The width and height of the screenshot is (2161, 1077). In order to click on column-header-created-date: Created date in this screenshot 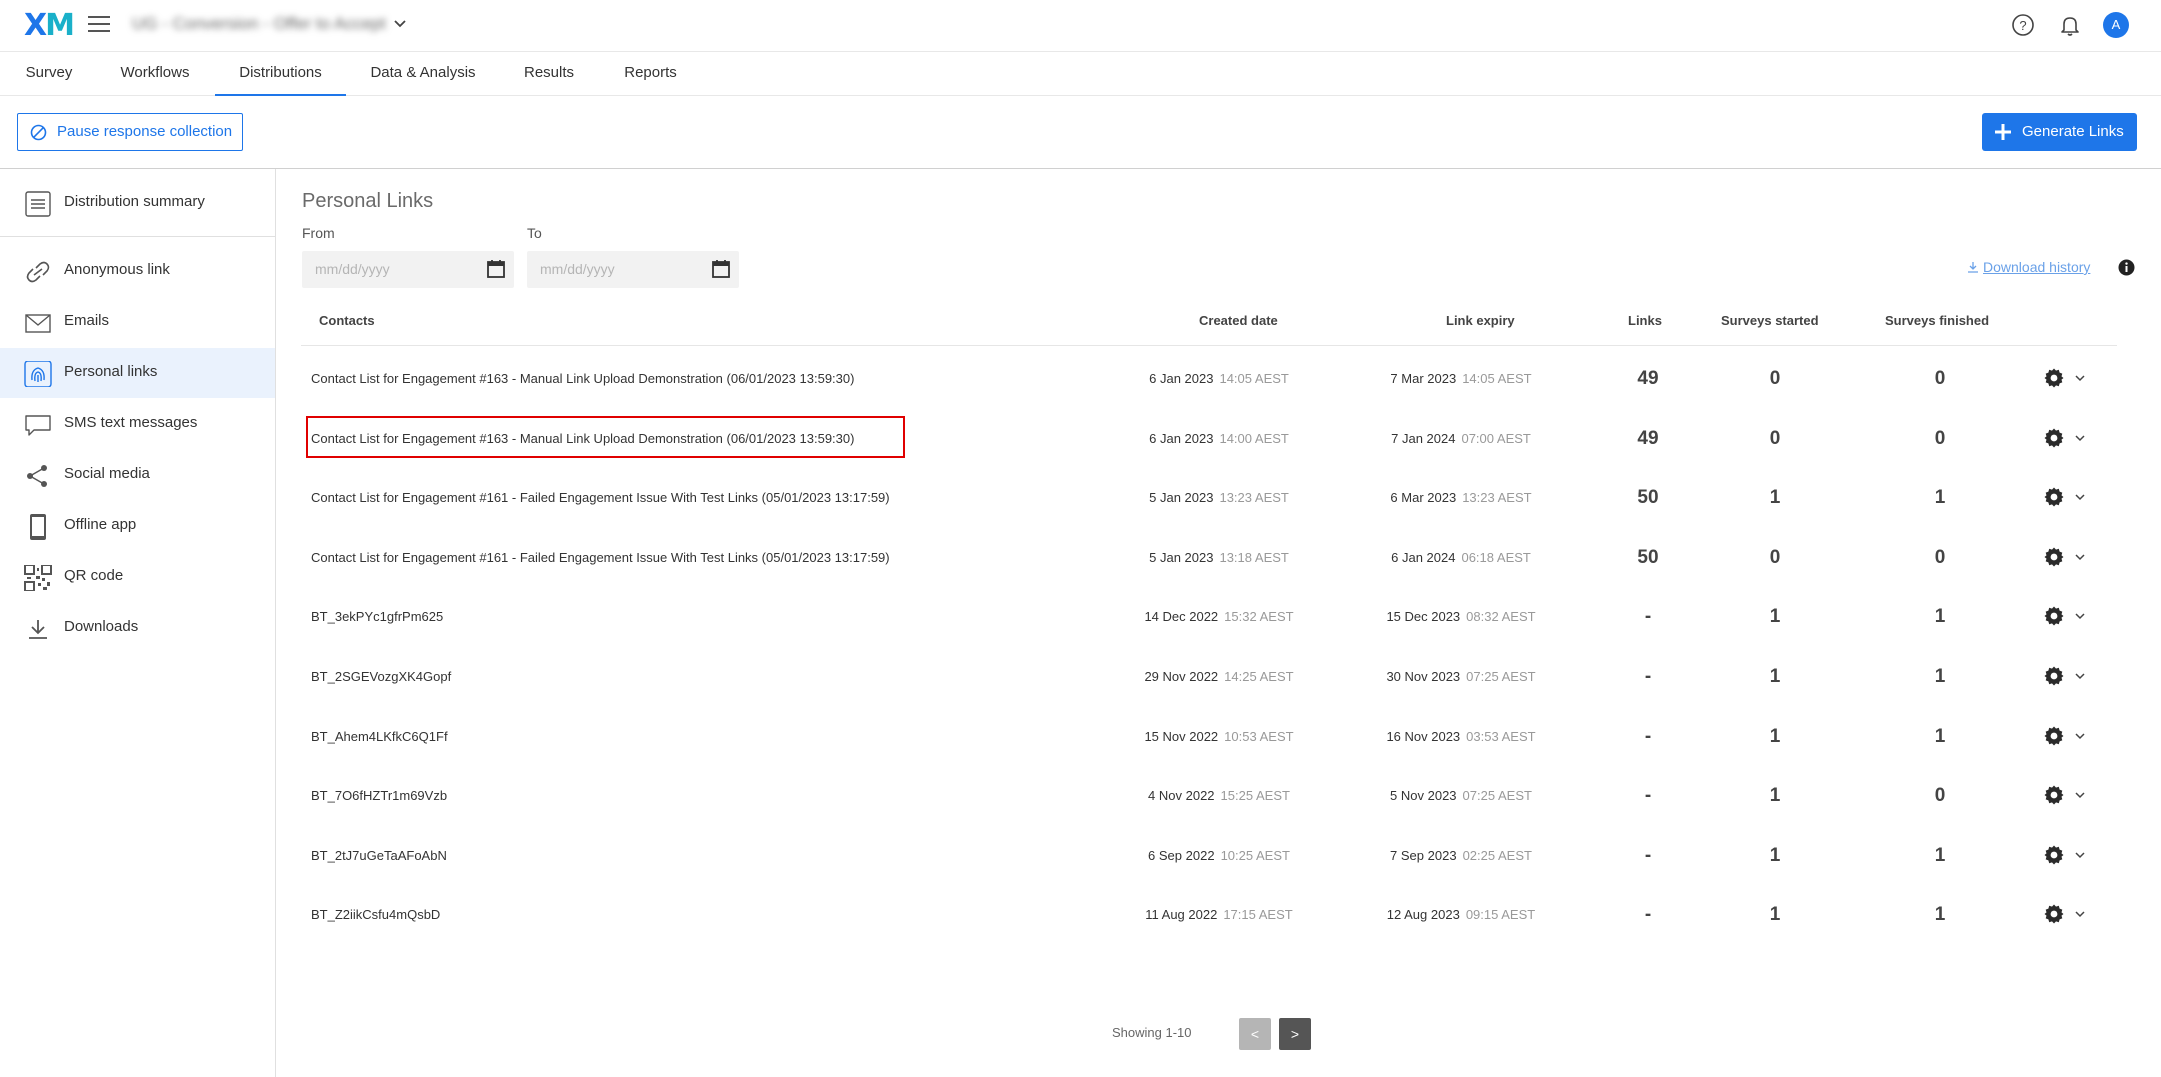, I will do `click(1238, 320)`.